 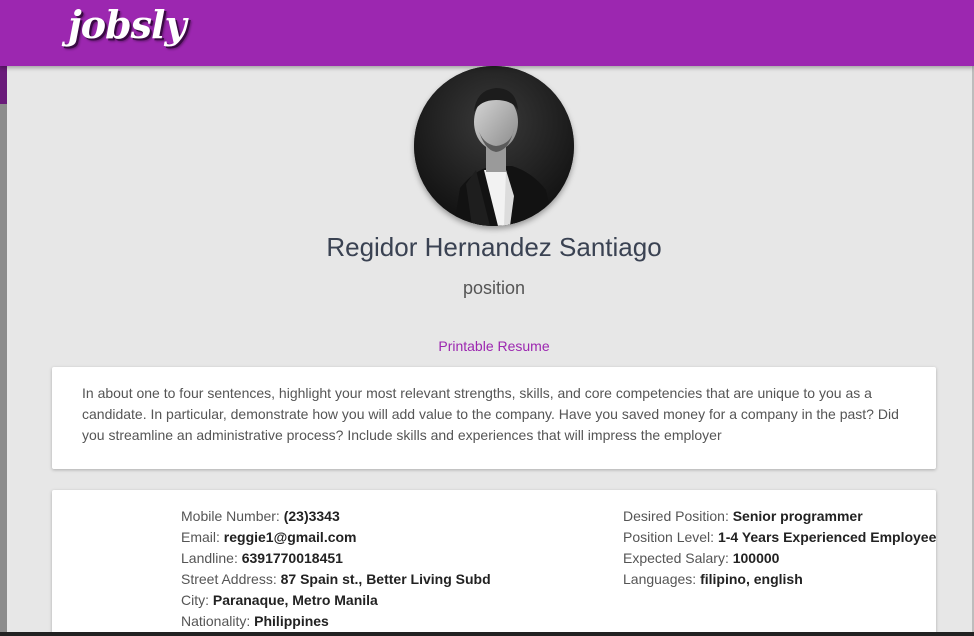 I want to click on detail-value: Senior programmer, so click(x=797, y=516).